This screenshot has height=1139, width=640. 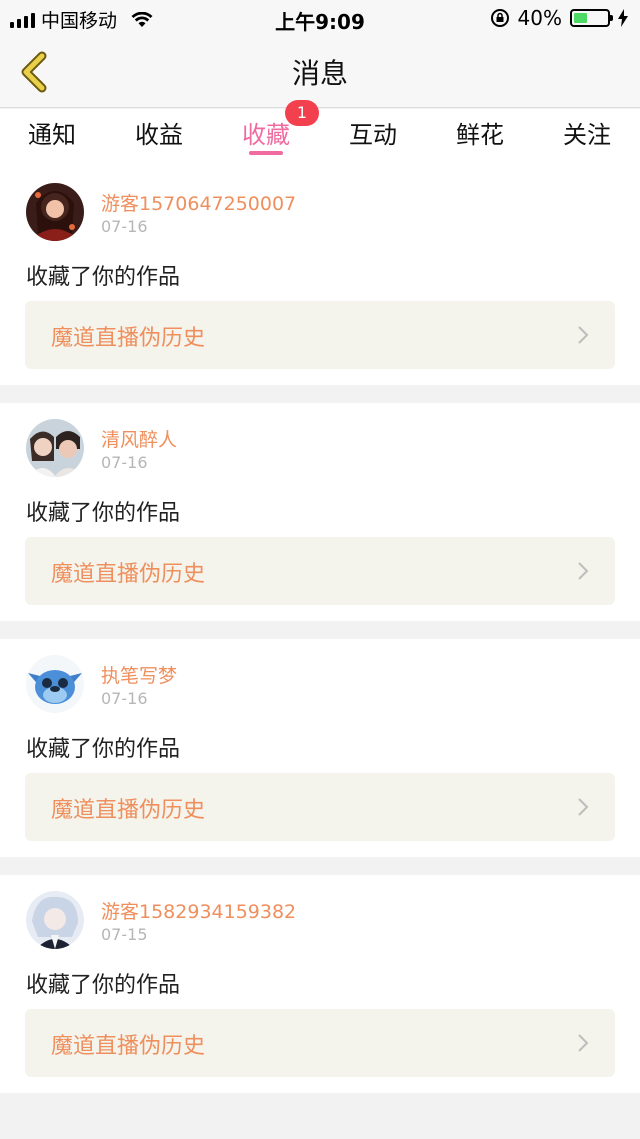 What do you see at coordinates (302, 113) in the screenshot?
I see `favorites-count-badge: 1` at bounding box center [302, 113].